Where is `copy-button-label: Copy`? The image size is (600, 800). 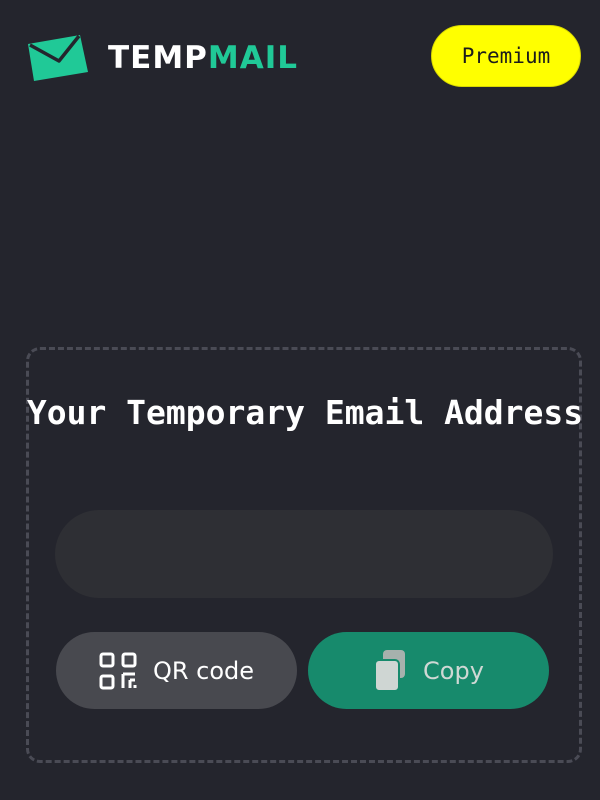
copy-button-label: Copy is located at coordinates (453, 670).